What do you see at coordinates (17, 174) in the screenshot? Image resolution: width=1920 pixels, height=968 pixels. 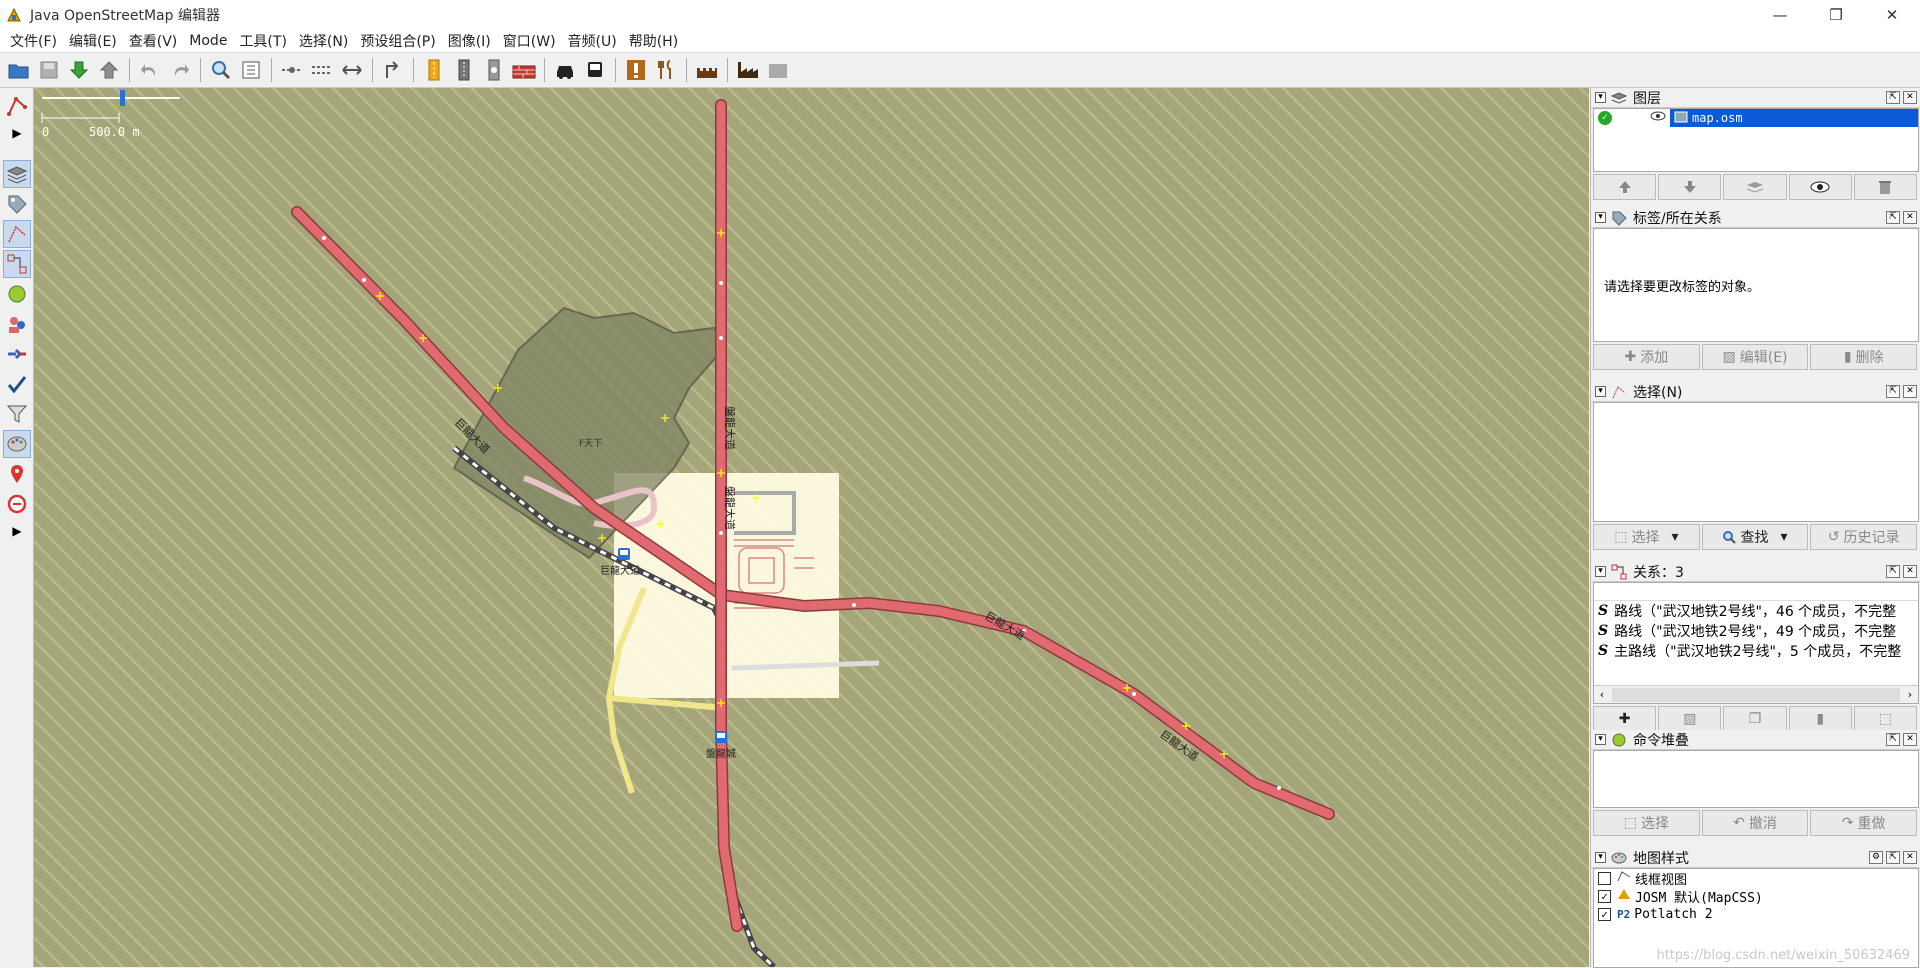 I see `layers-icon` at bounding box center [17, 174].